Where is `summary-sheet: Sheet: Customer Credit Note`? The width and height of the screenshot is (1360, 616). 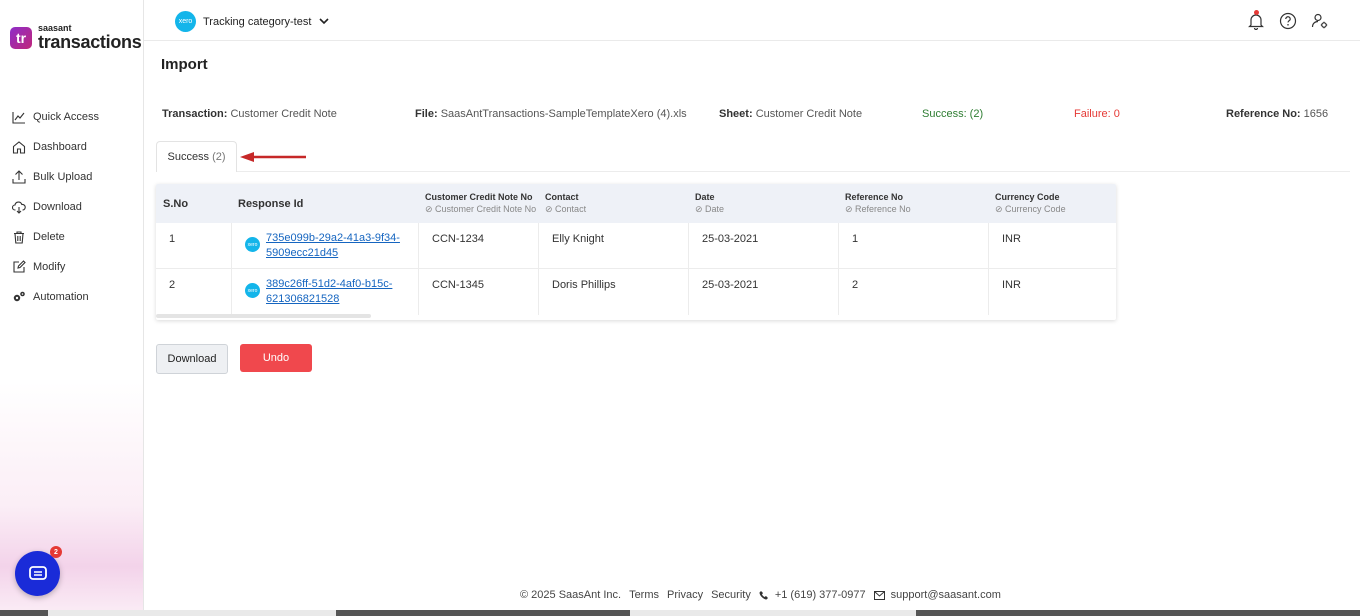
summary-sheet: Sheet: Customer Credit Note is located at coordinates (790, 114).